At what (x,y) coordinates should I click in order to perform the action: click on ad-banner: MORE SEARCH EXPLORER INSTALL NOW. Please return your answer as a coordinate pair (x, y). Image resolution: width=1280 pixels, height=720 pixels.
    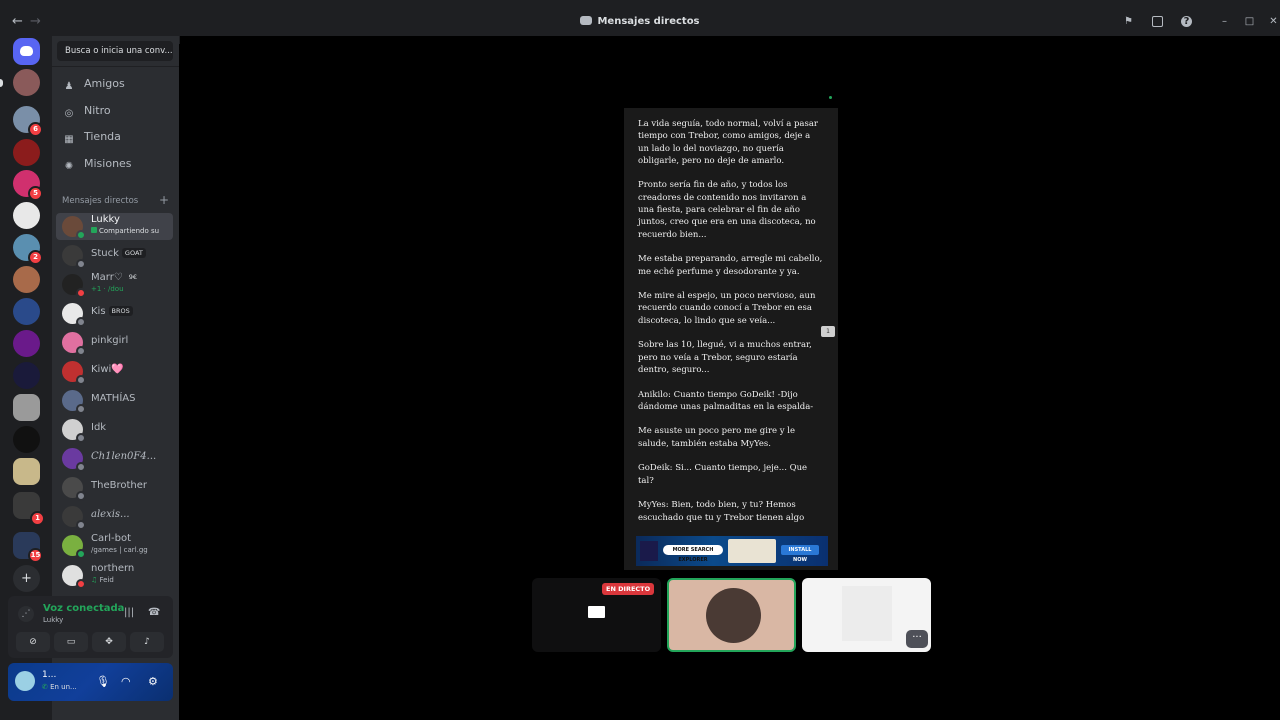
    Looking at the image, I should click on (732, 551).